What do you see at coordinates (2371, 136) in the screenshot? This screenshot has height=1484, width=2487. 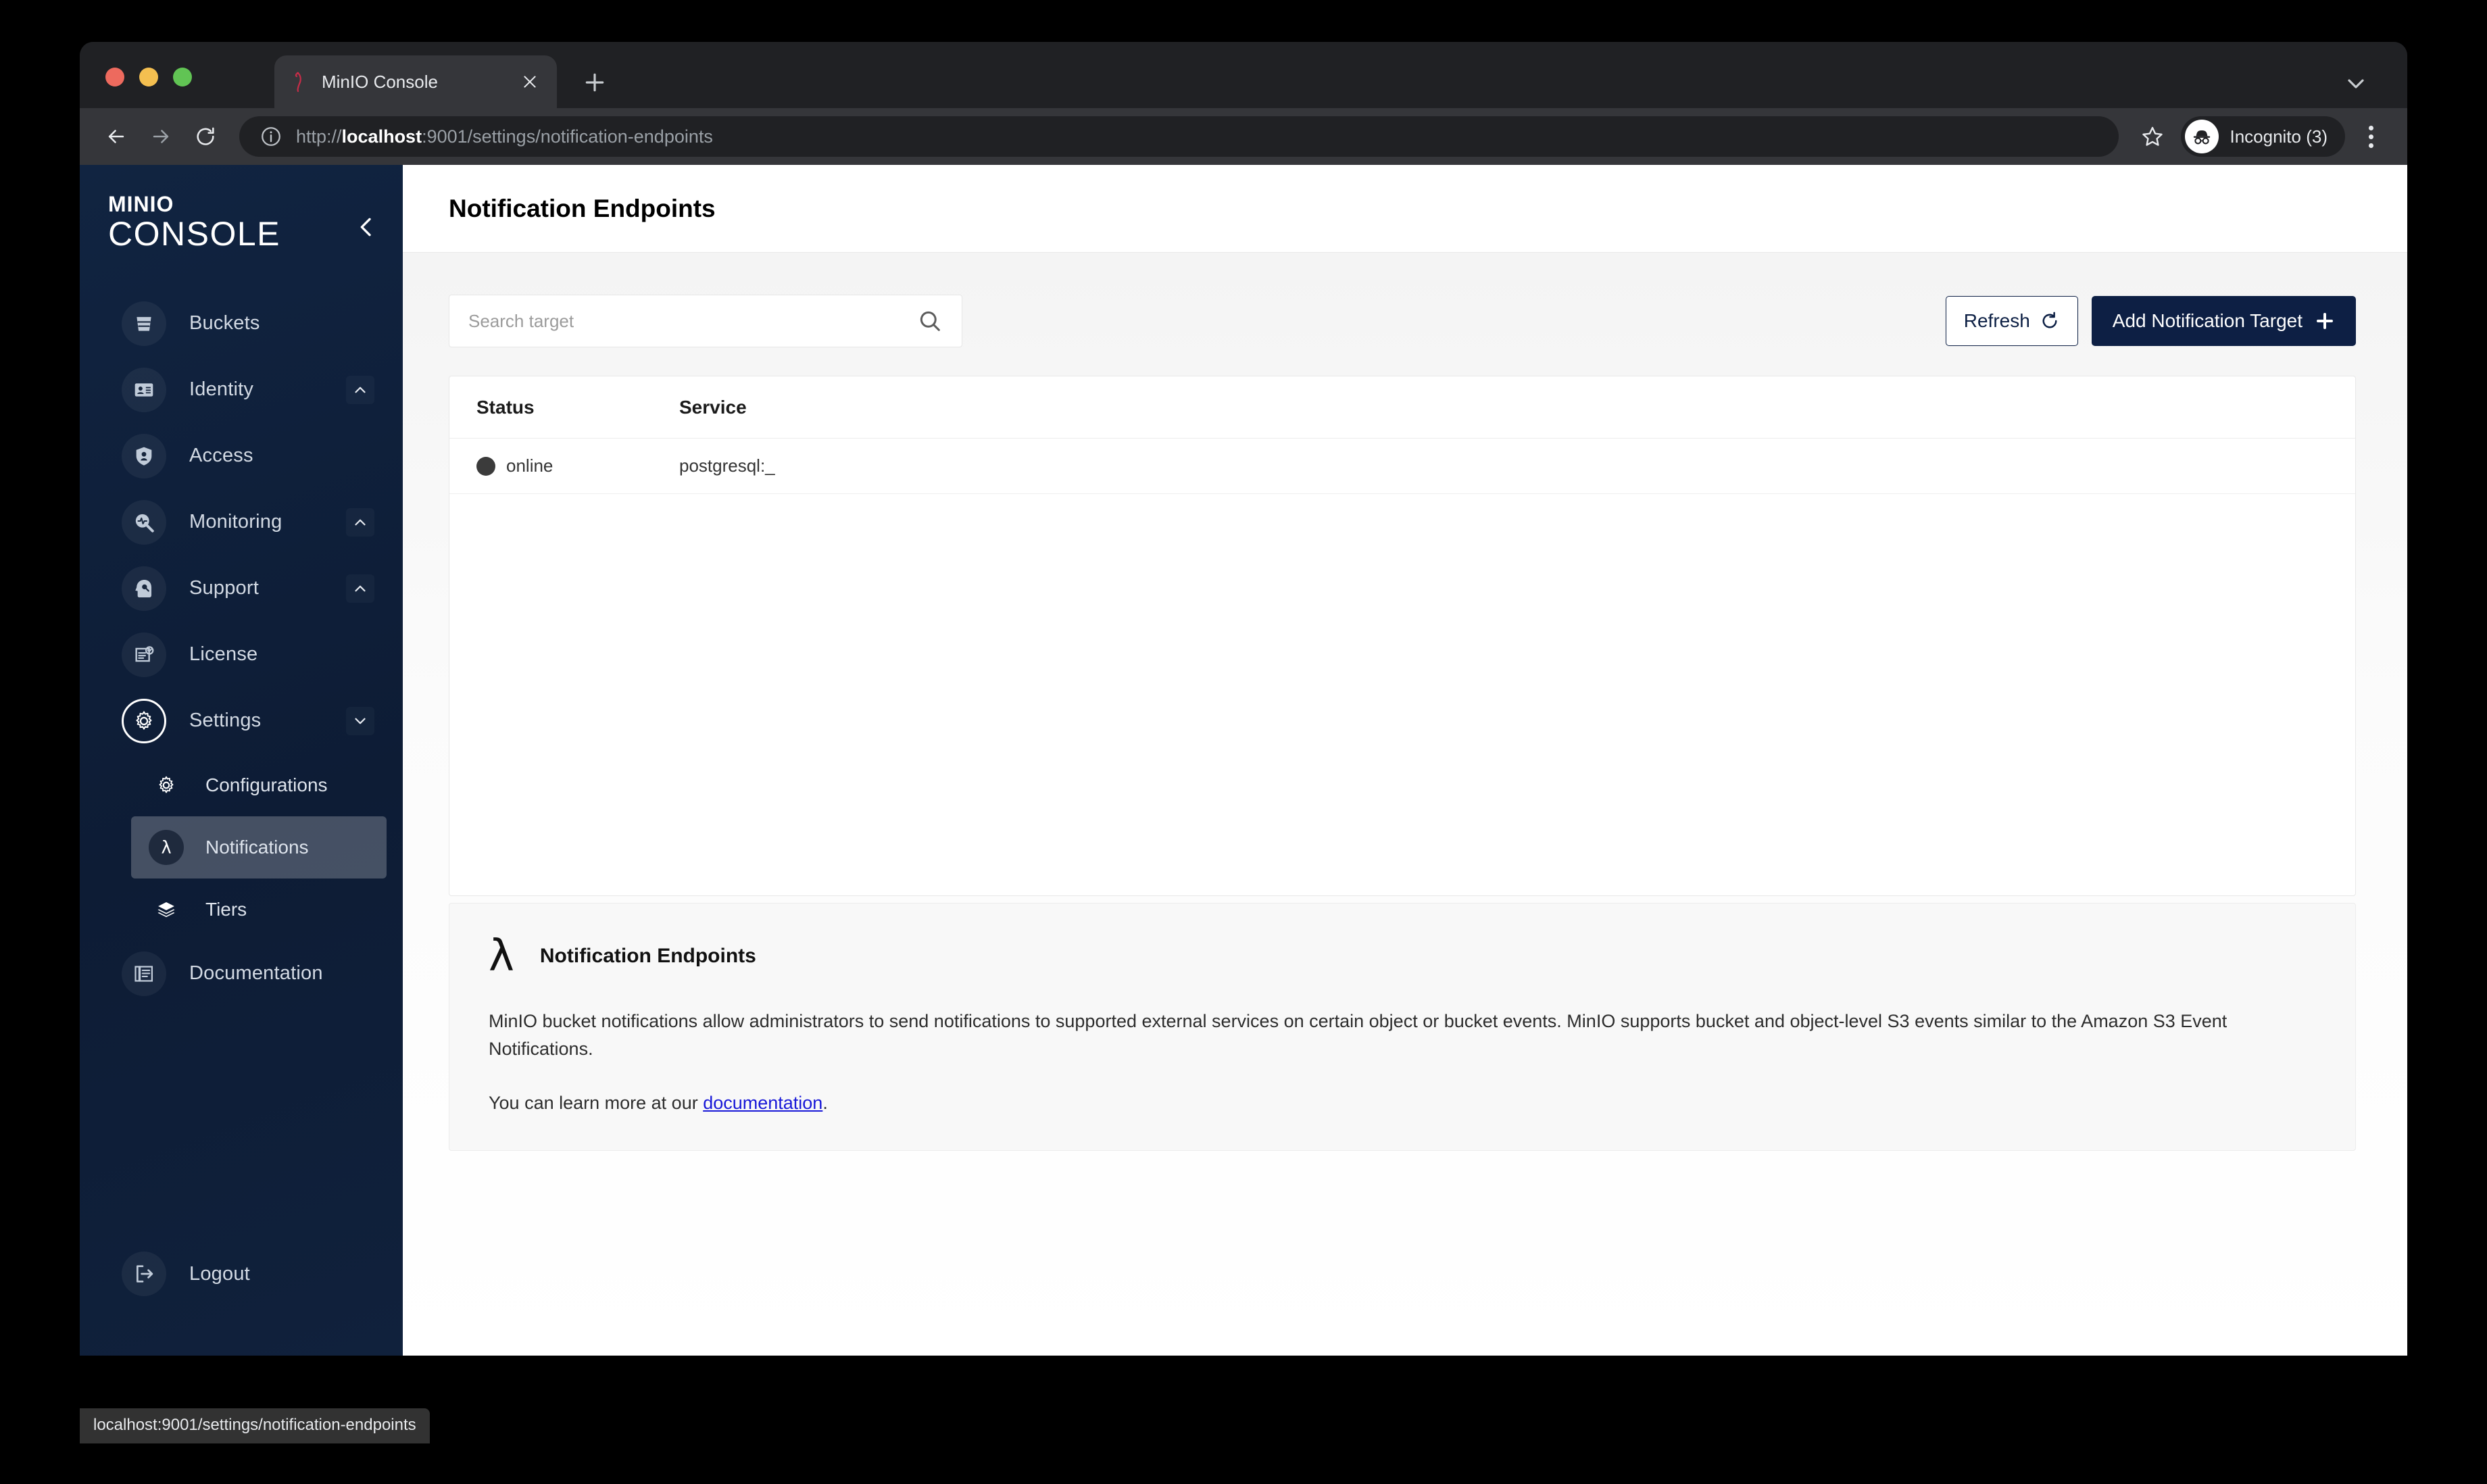 I see `three-dots-vertical-icon` at bounding box center [2371, 136].